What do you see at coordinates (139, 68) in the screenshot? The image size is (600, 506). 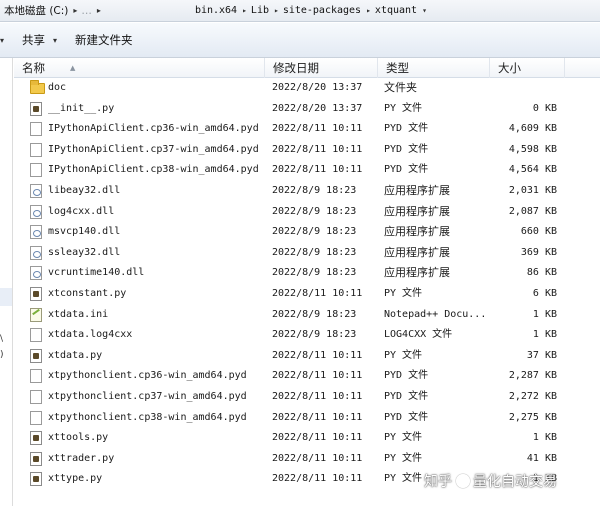 I see `column-header-name: 名称 ▲` at bounding box center [139, 68].